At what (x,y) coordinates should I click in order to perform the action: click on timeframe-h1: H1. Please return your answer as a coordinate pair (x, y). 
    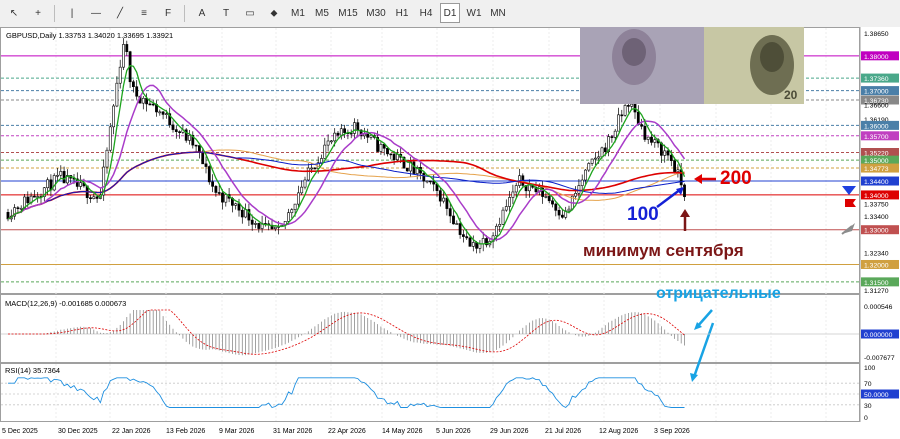
    Looking at the image, I should click on (402, 13).